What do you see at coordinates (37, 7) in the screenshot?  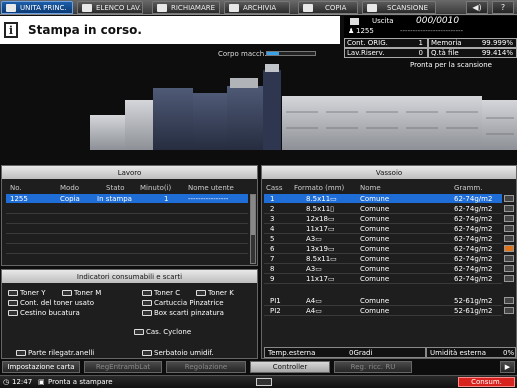 I see `tab-unita-princ: UNITA PRINC.` at bounding box center [37, 7].